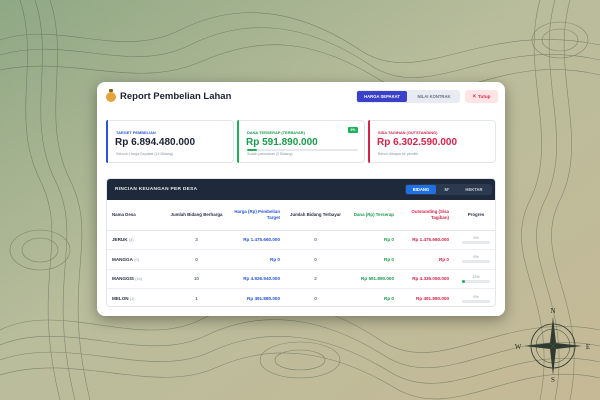 The width and height of the screenshot is (600, 400). Describe the element at coordinates (553, 379) in the screenshot. I see `compass-s-label: S` at that location.